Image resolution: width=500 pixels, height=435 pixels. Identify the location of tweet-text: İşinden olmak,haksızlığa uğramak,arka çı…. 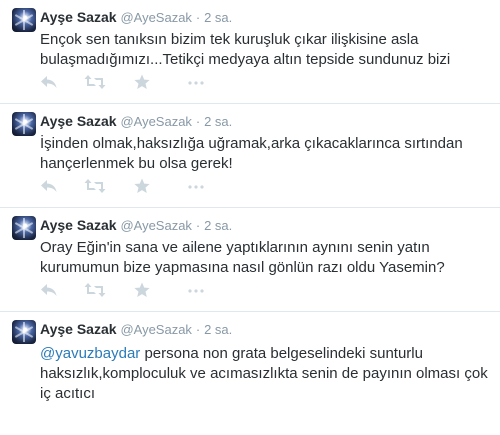
(265, 154).